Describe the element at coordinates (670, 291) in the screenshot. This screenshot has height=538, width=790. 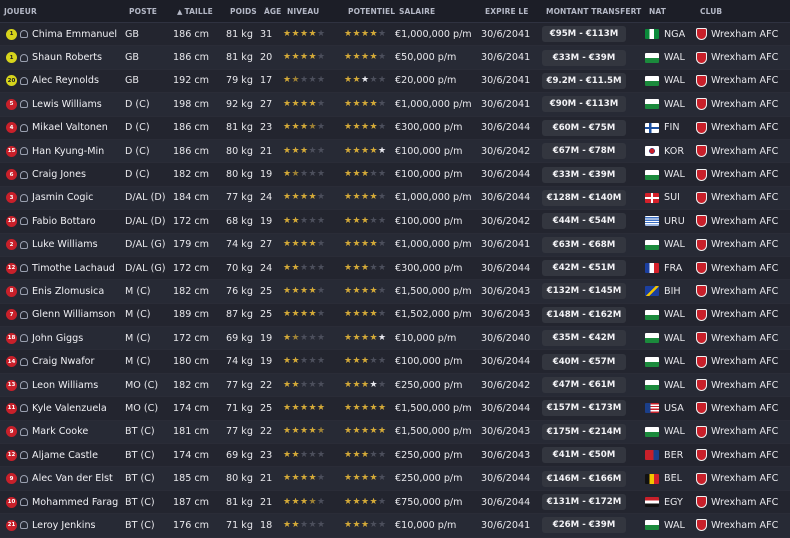
I see `nationality-cell: BIH` at that location.